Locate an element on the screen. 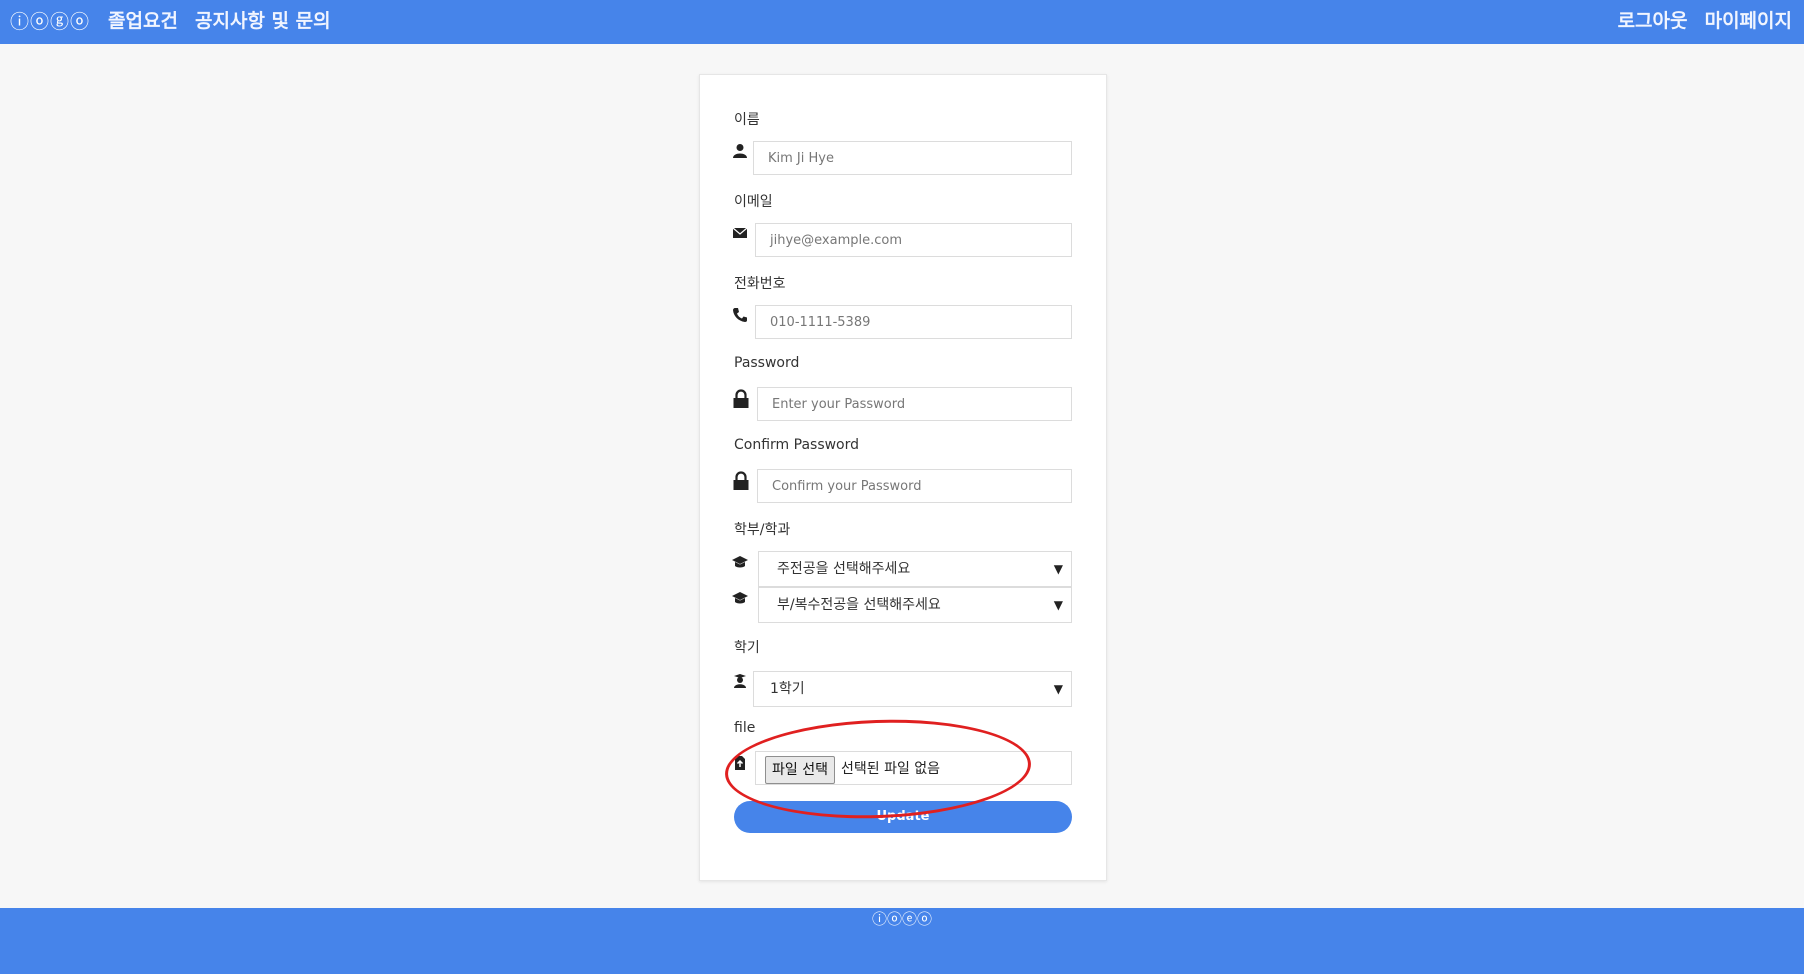 This screenshot has width=1804, height=974. file-select-button: 파일 선택 is located at coordinates (800, 770).